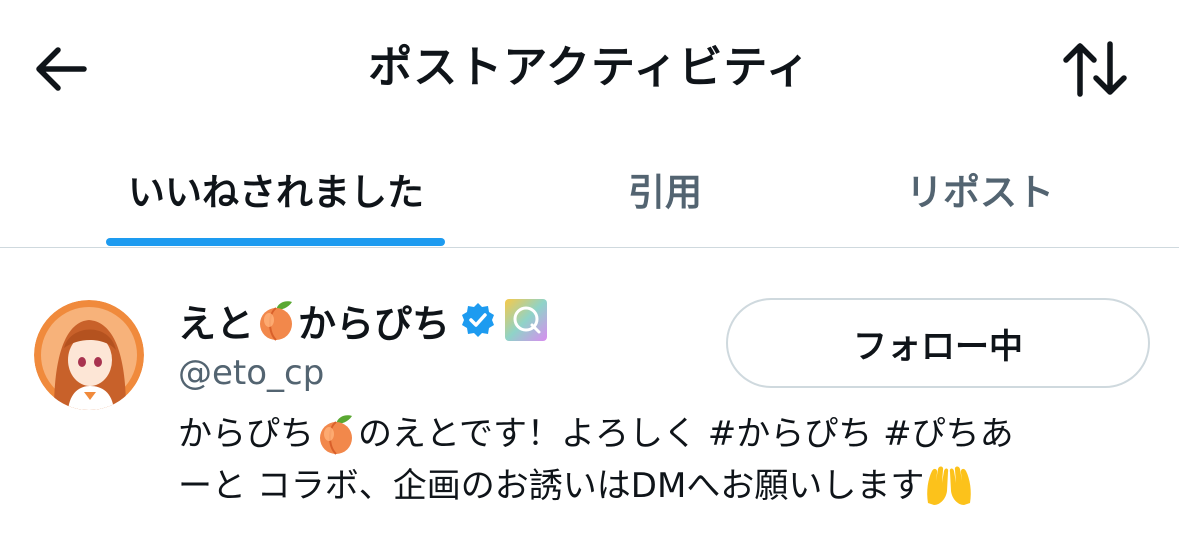 This screenshot has width=1179, height=553. Describe the element at coordinates (251, 373) in the screenshot. I see `user-handle: @eto_cp` at that location.